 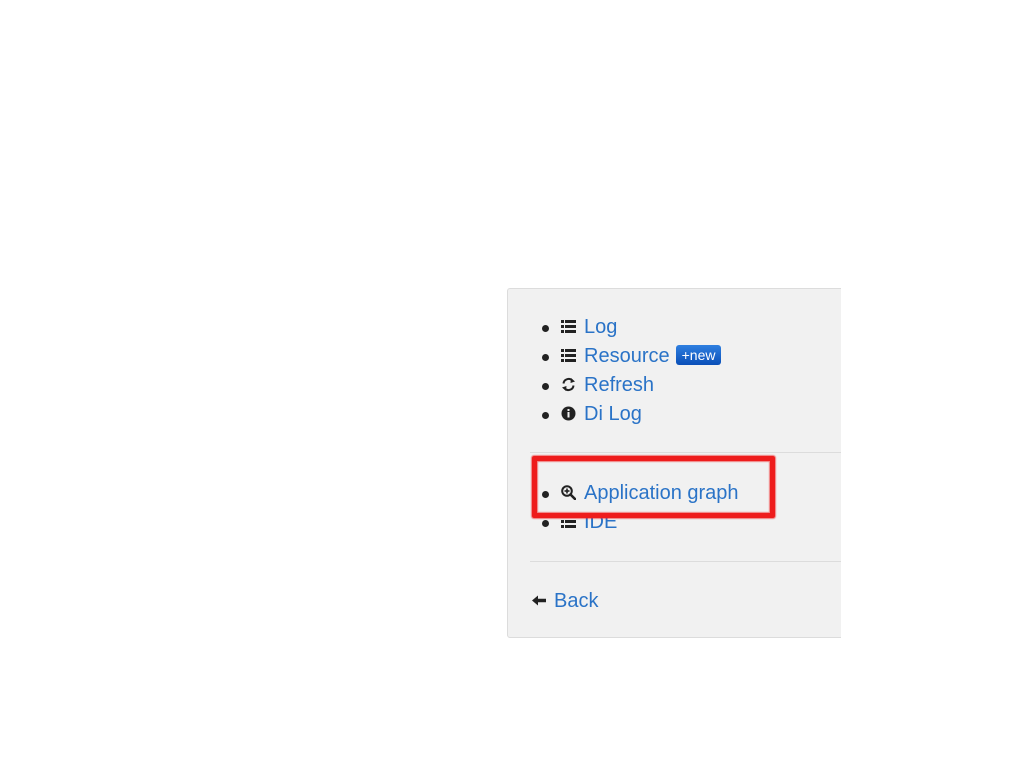 I want to click on info-icon, so click(x=568, y=413).